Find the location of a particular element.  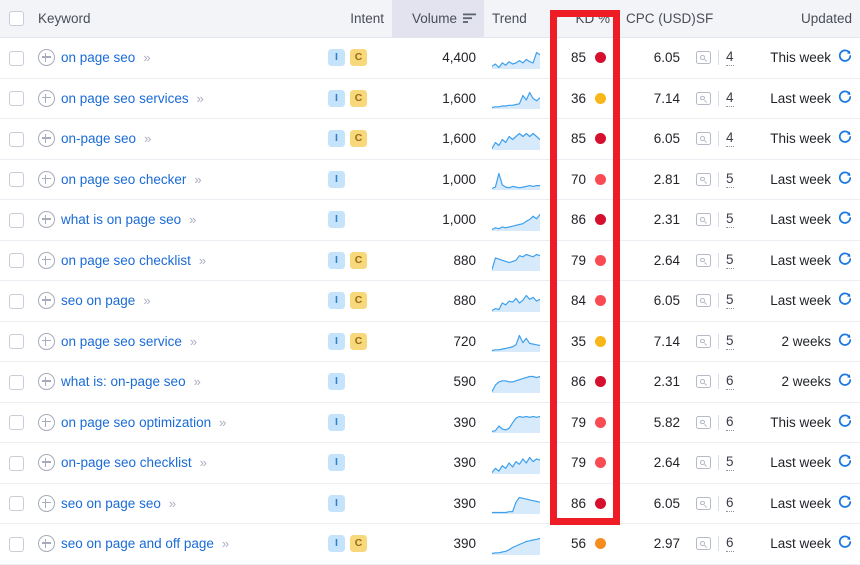

column-header-updated: Updated is located at coordinates (809, 19).